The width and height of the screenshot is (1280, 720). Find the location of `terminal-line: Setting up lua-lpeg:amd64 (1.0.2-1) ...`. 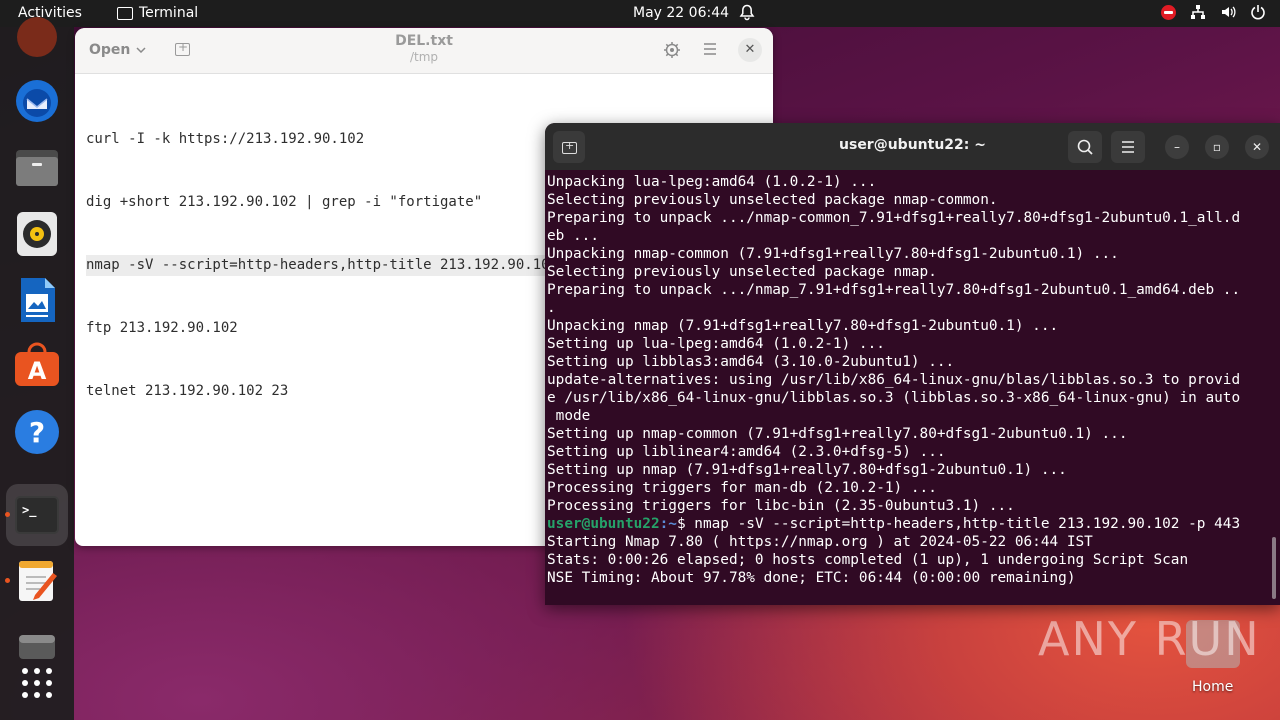

terminal-line: Setting up lua-lpeg:amd64 (1.0.2-1) ... is located at coordinates (716, 344).